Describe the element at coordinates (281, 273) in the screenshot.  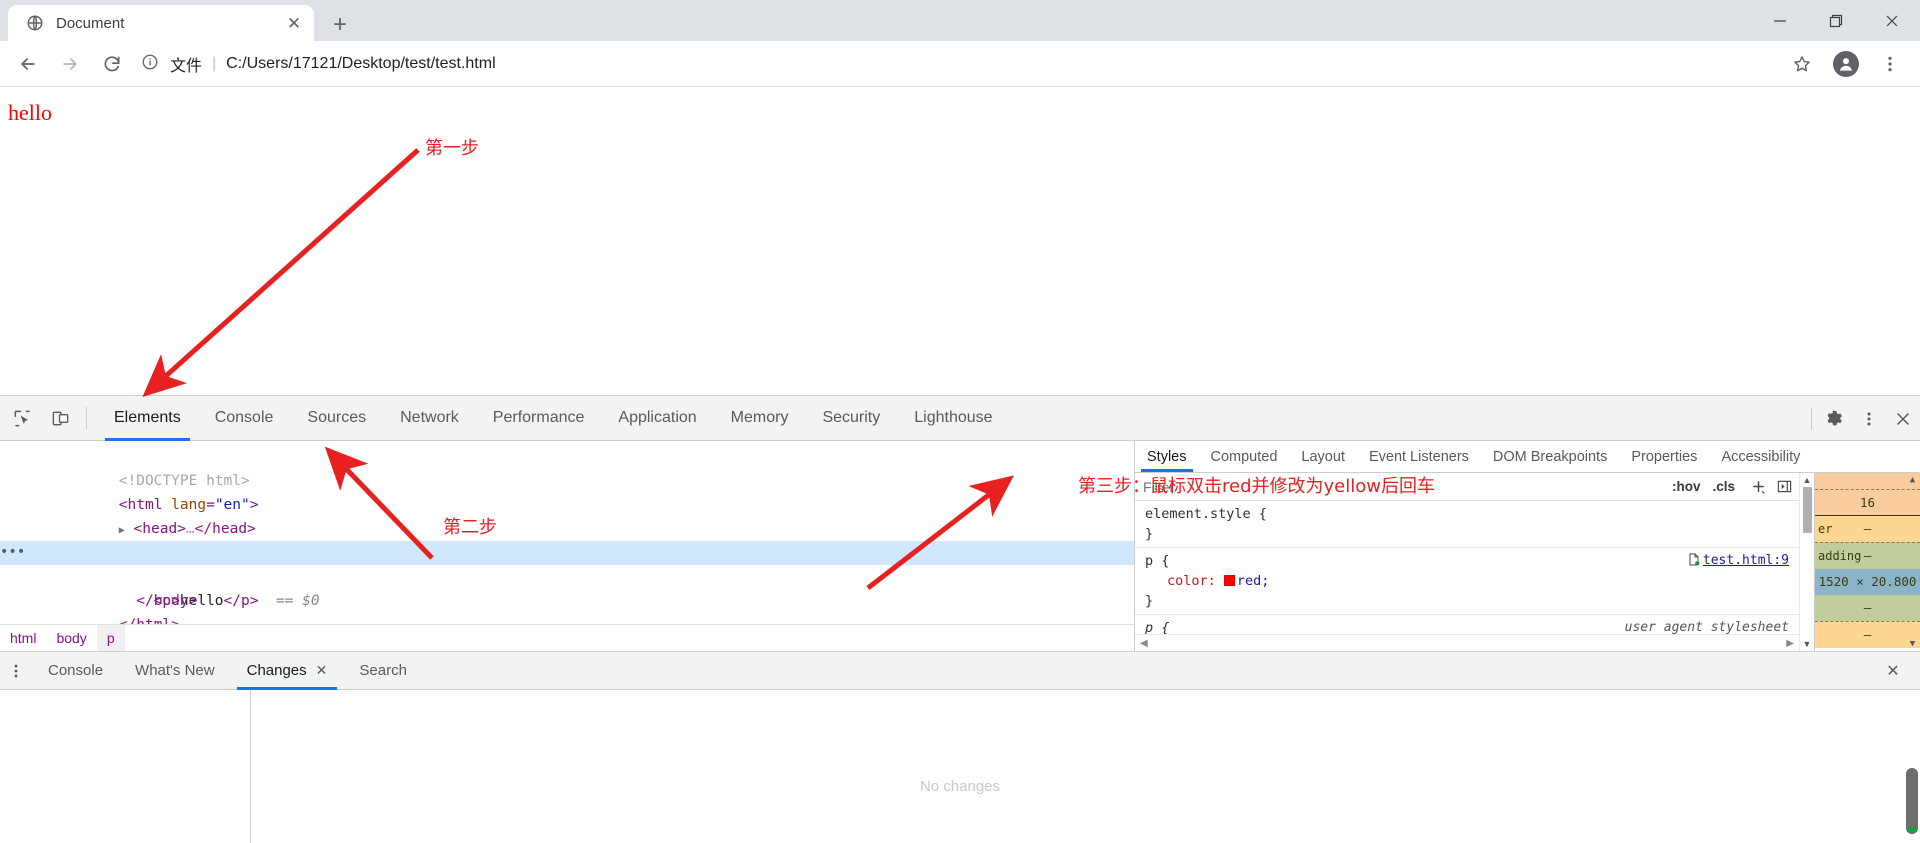
I see `arrow-step1` at that location.